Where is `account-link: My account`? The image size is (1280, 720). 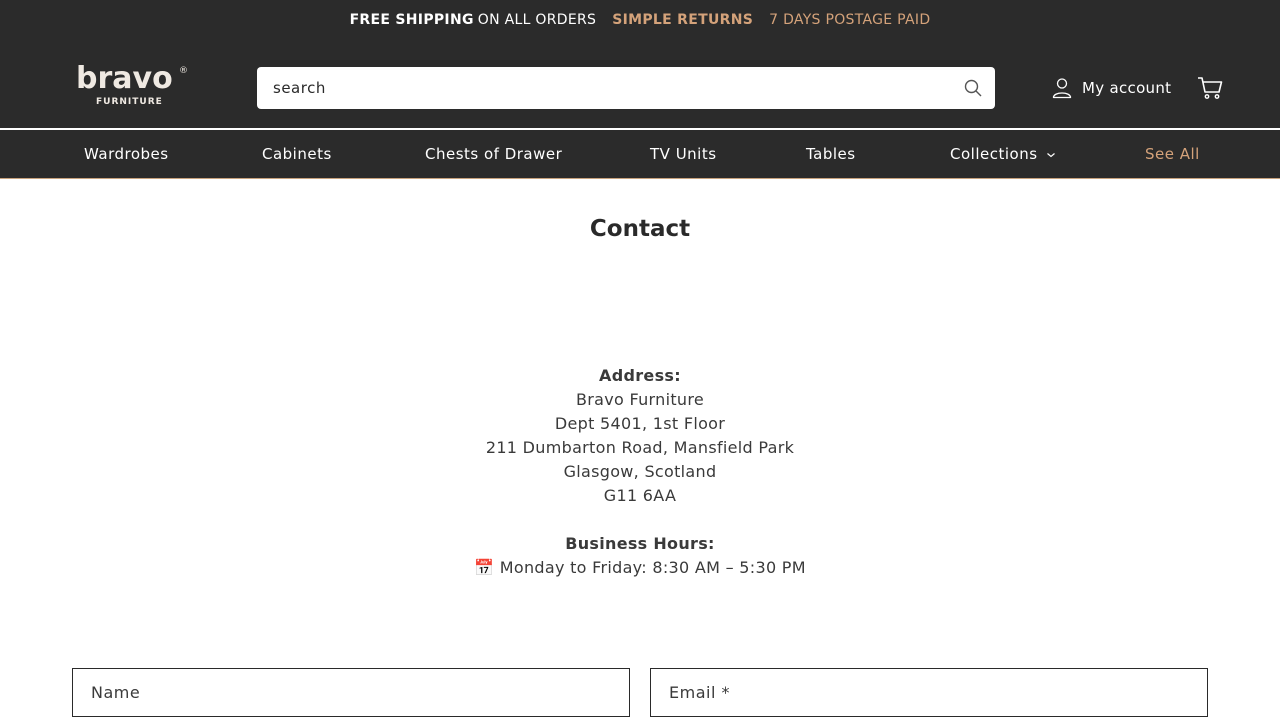 account-link: My account is located at coordinates (1111, 88).